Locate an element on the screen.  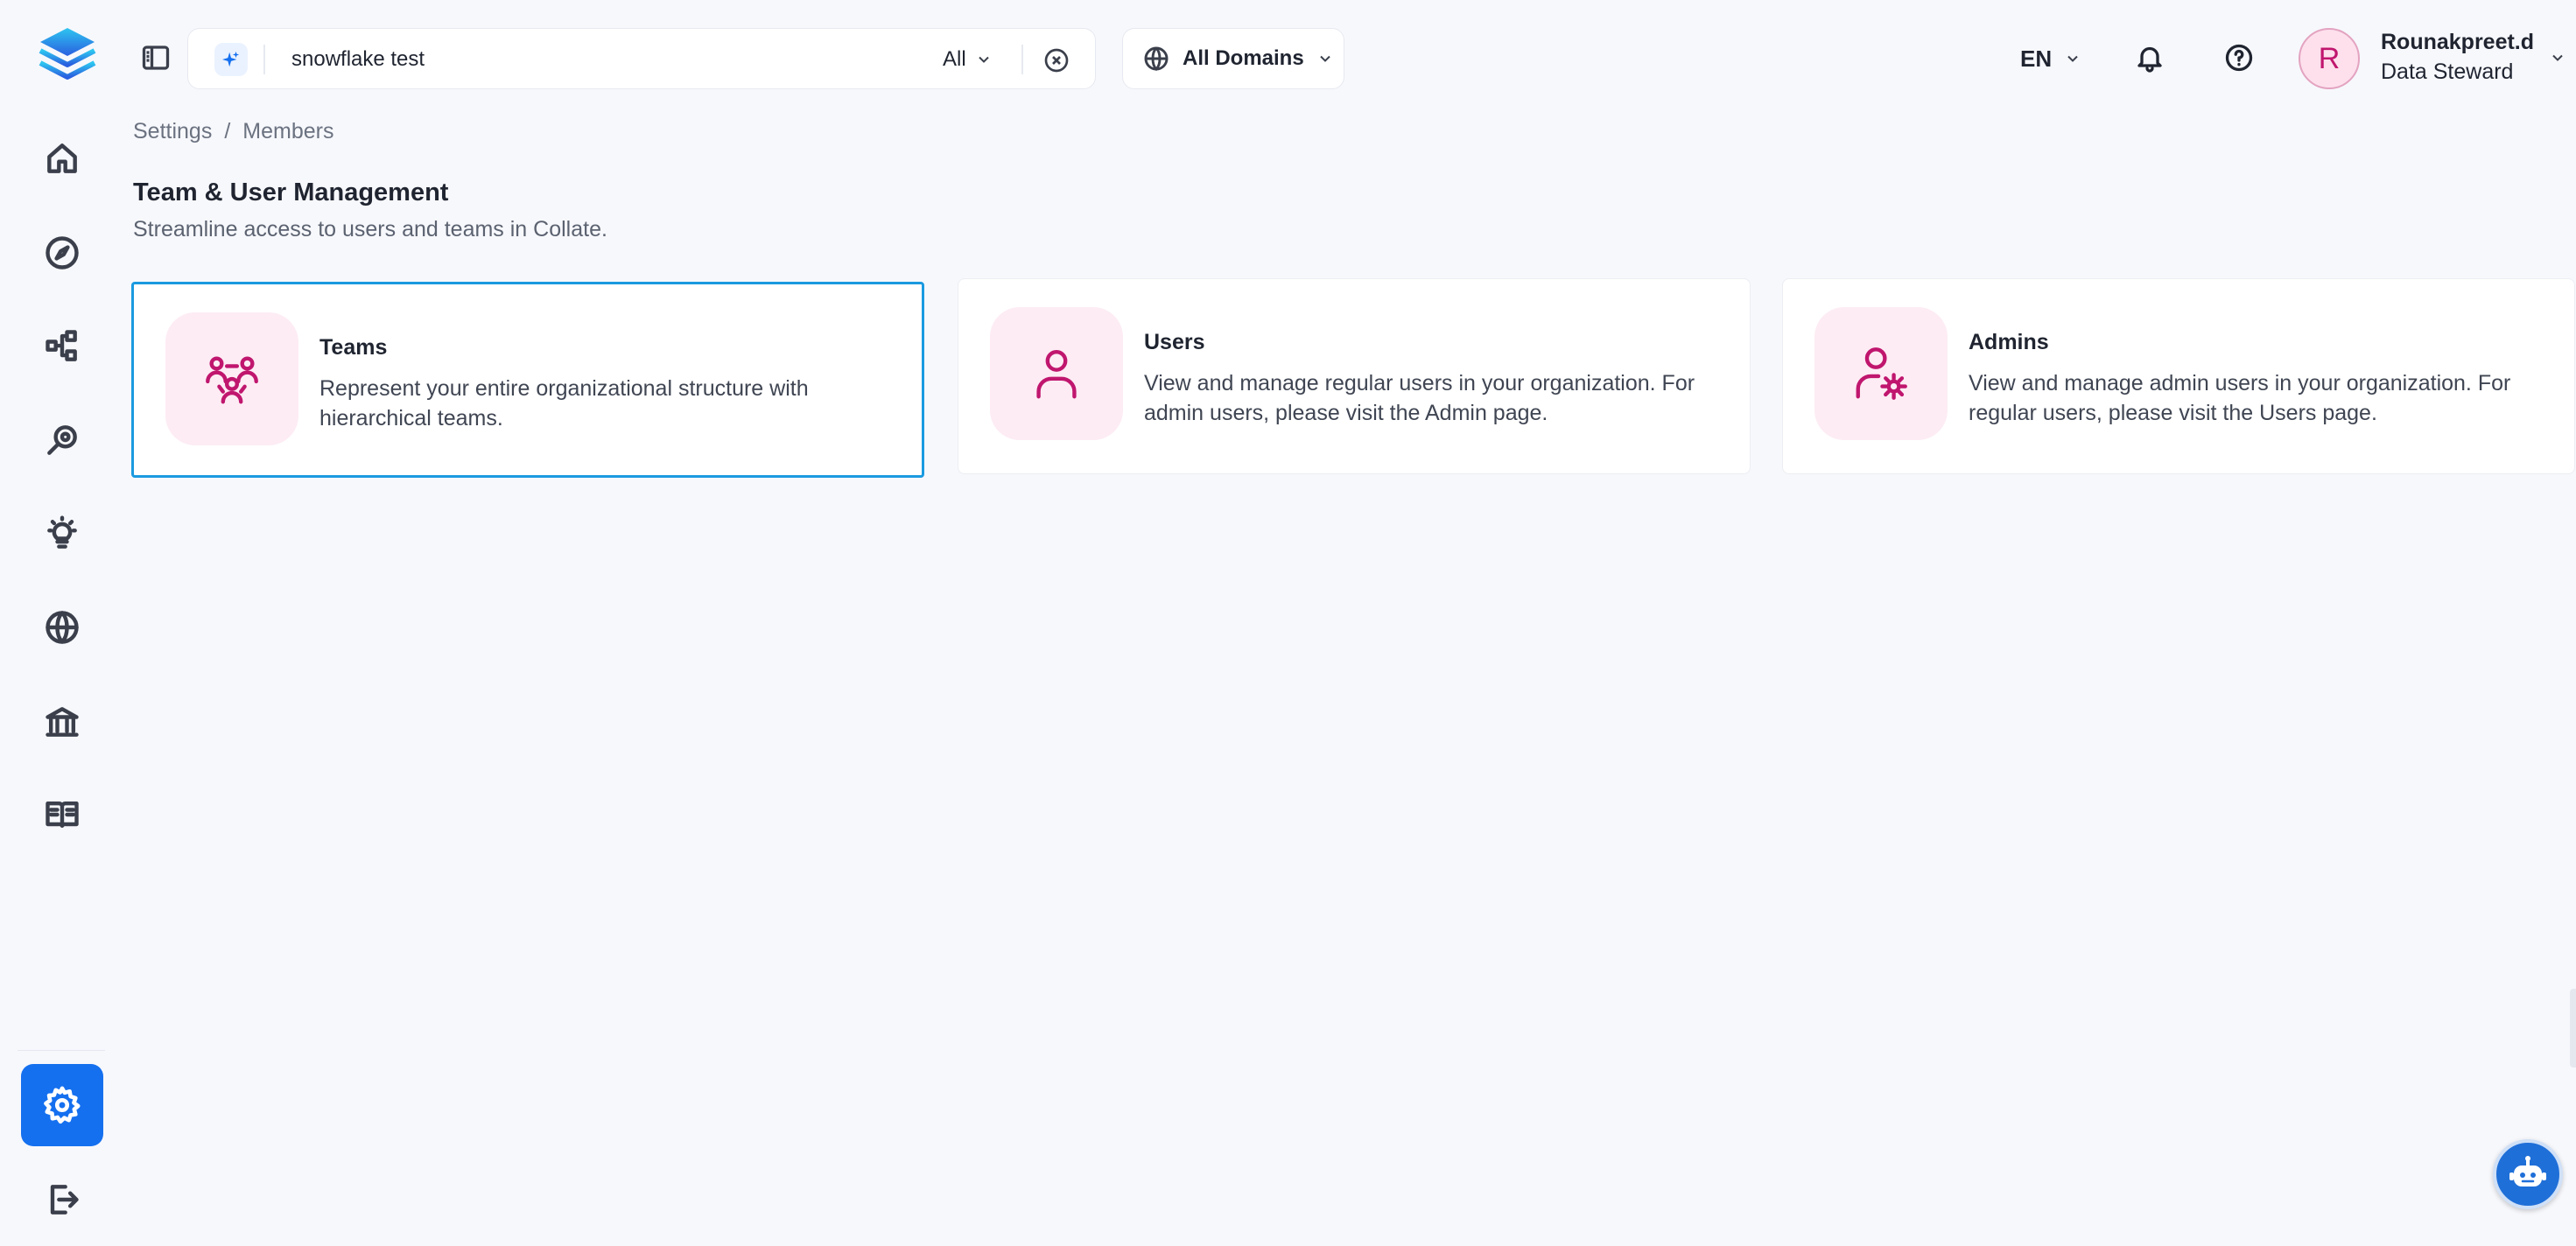
language-selector: EN is located at coordinates (2050, 59).